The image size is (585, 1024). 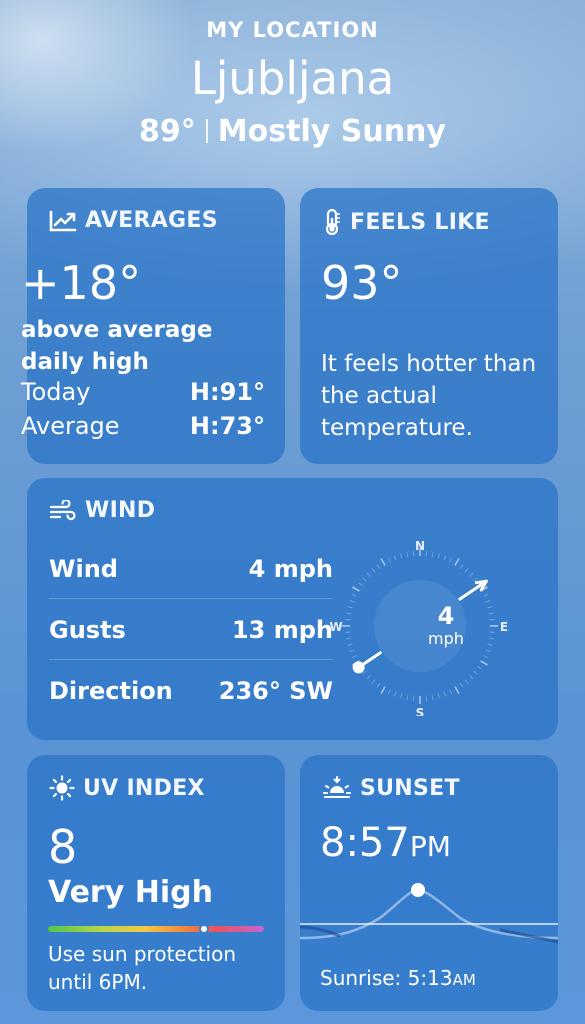 I want to click on wind-card-title: WIND, so click(x=102, y=510).